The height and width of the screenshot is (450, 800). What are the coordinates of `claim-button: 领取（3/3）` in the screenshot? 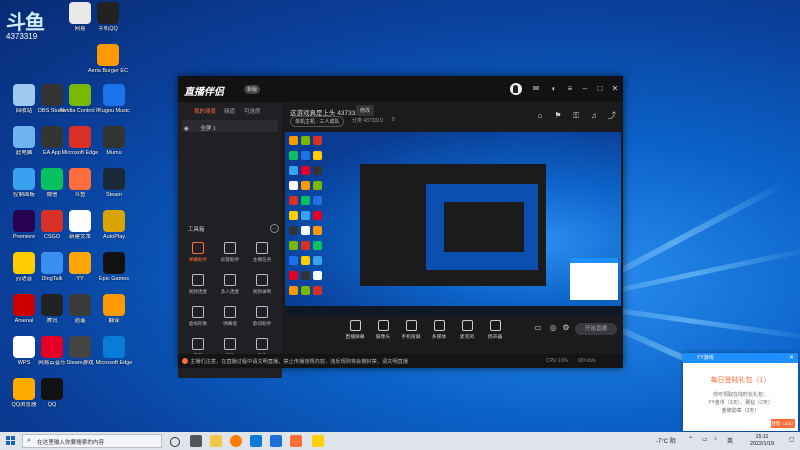 It's located at (783, 423).